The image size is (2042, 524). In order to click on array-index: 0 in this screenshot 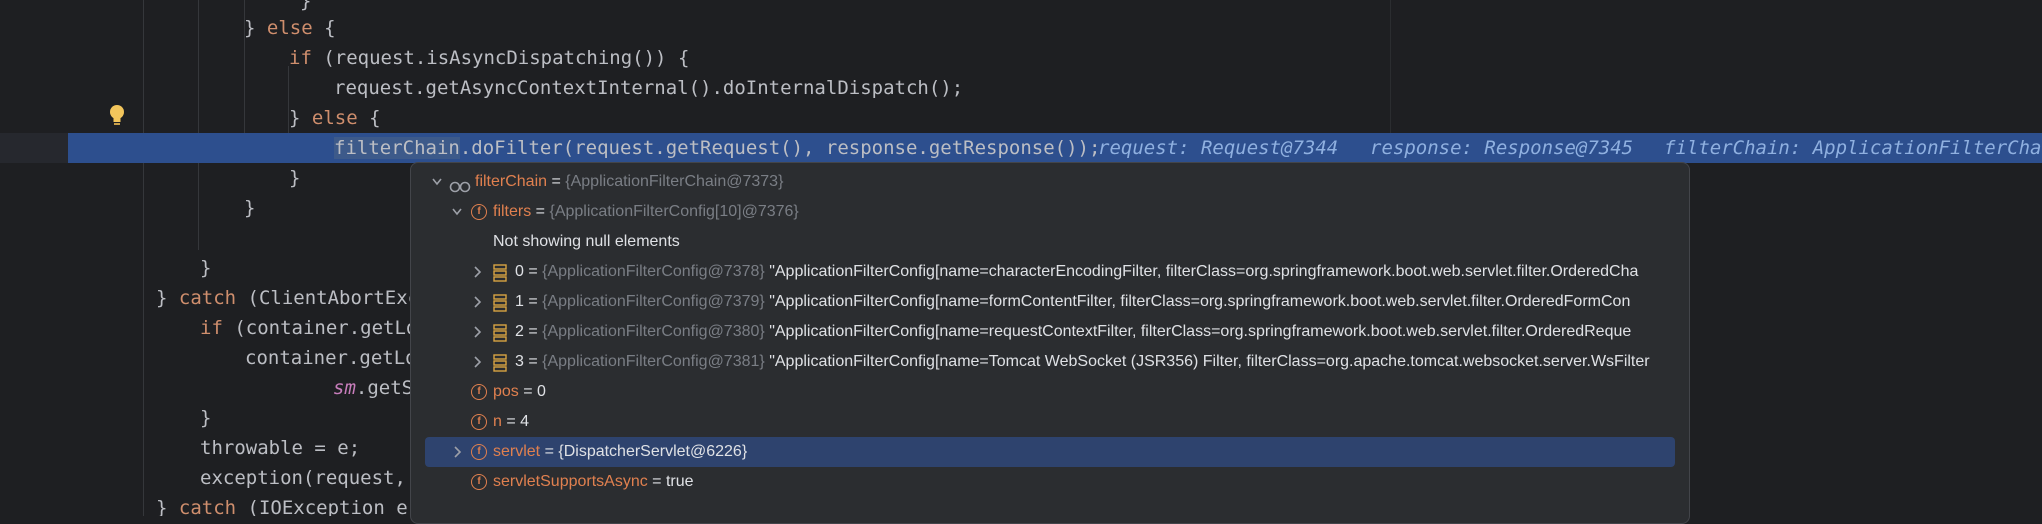, I will do `click(519, 271)`.